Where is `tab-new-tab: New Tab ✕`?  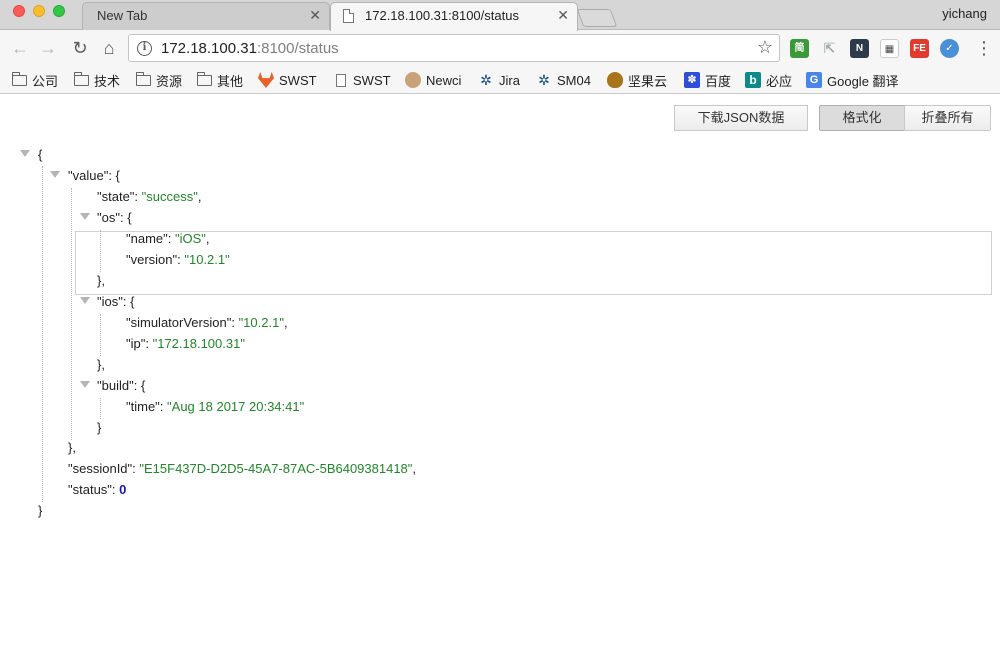 tab-new-tab: New Tab ✕ is located at coordinates (206, 16).